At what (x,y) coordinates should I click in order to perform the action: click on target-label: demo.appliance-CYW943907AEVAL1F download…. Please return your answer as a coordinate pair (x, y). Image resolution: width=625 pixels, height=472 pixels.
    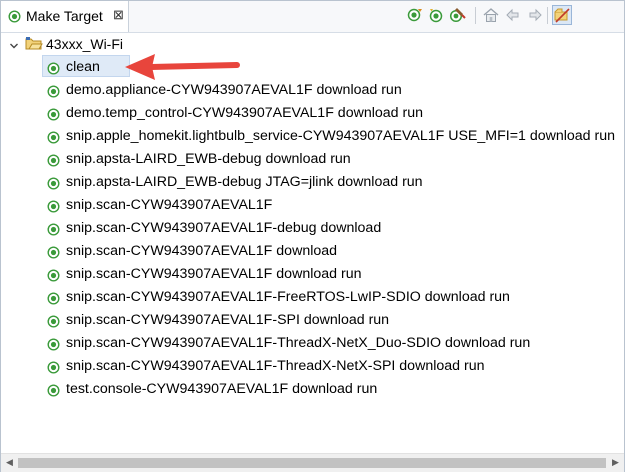
    Looking at the image, I should click on (234, 90).